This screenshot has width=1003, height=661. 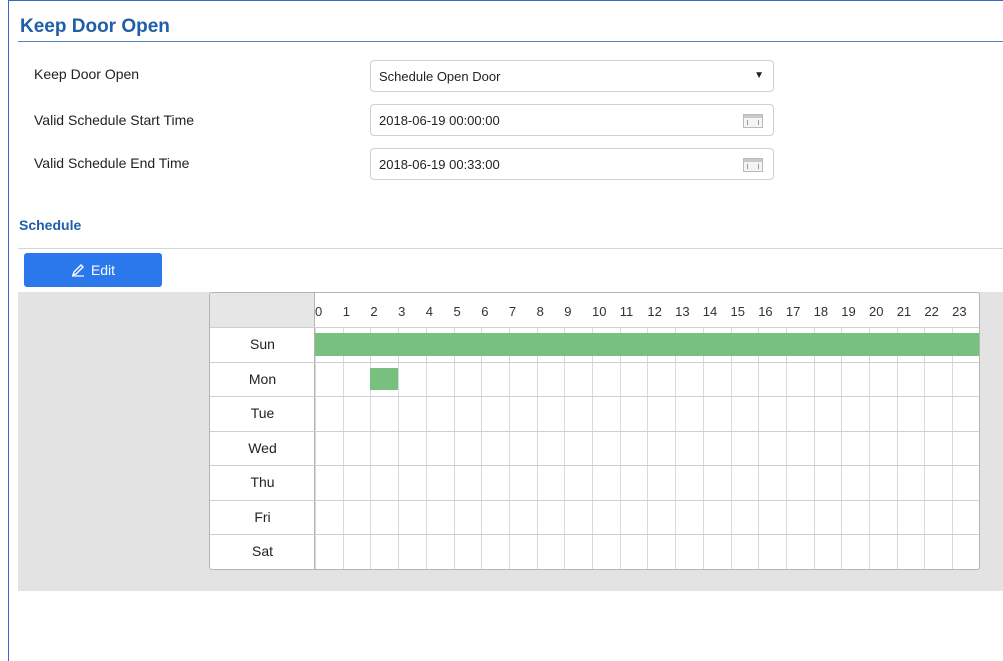 I want to click on hour-label: 11, so click(x=626, y=311).